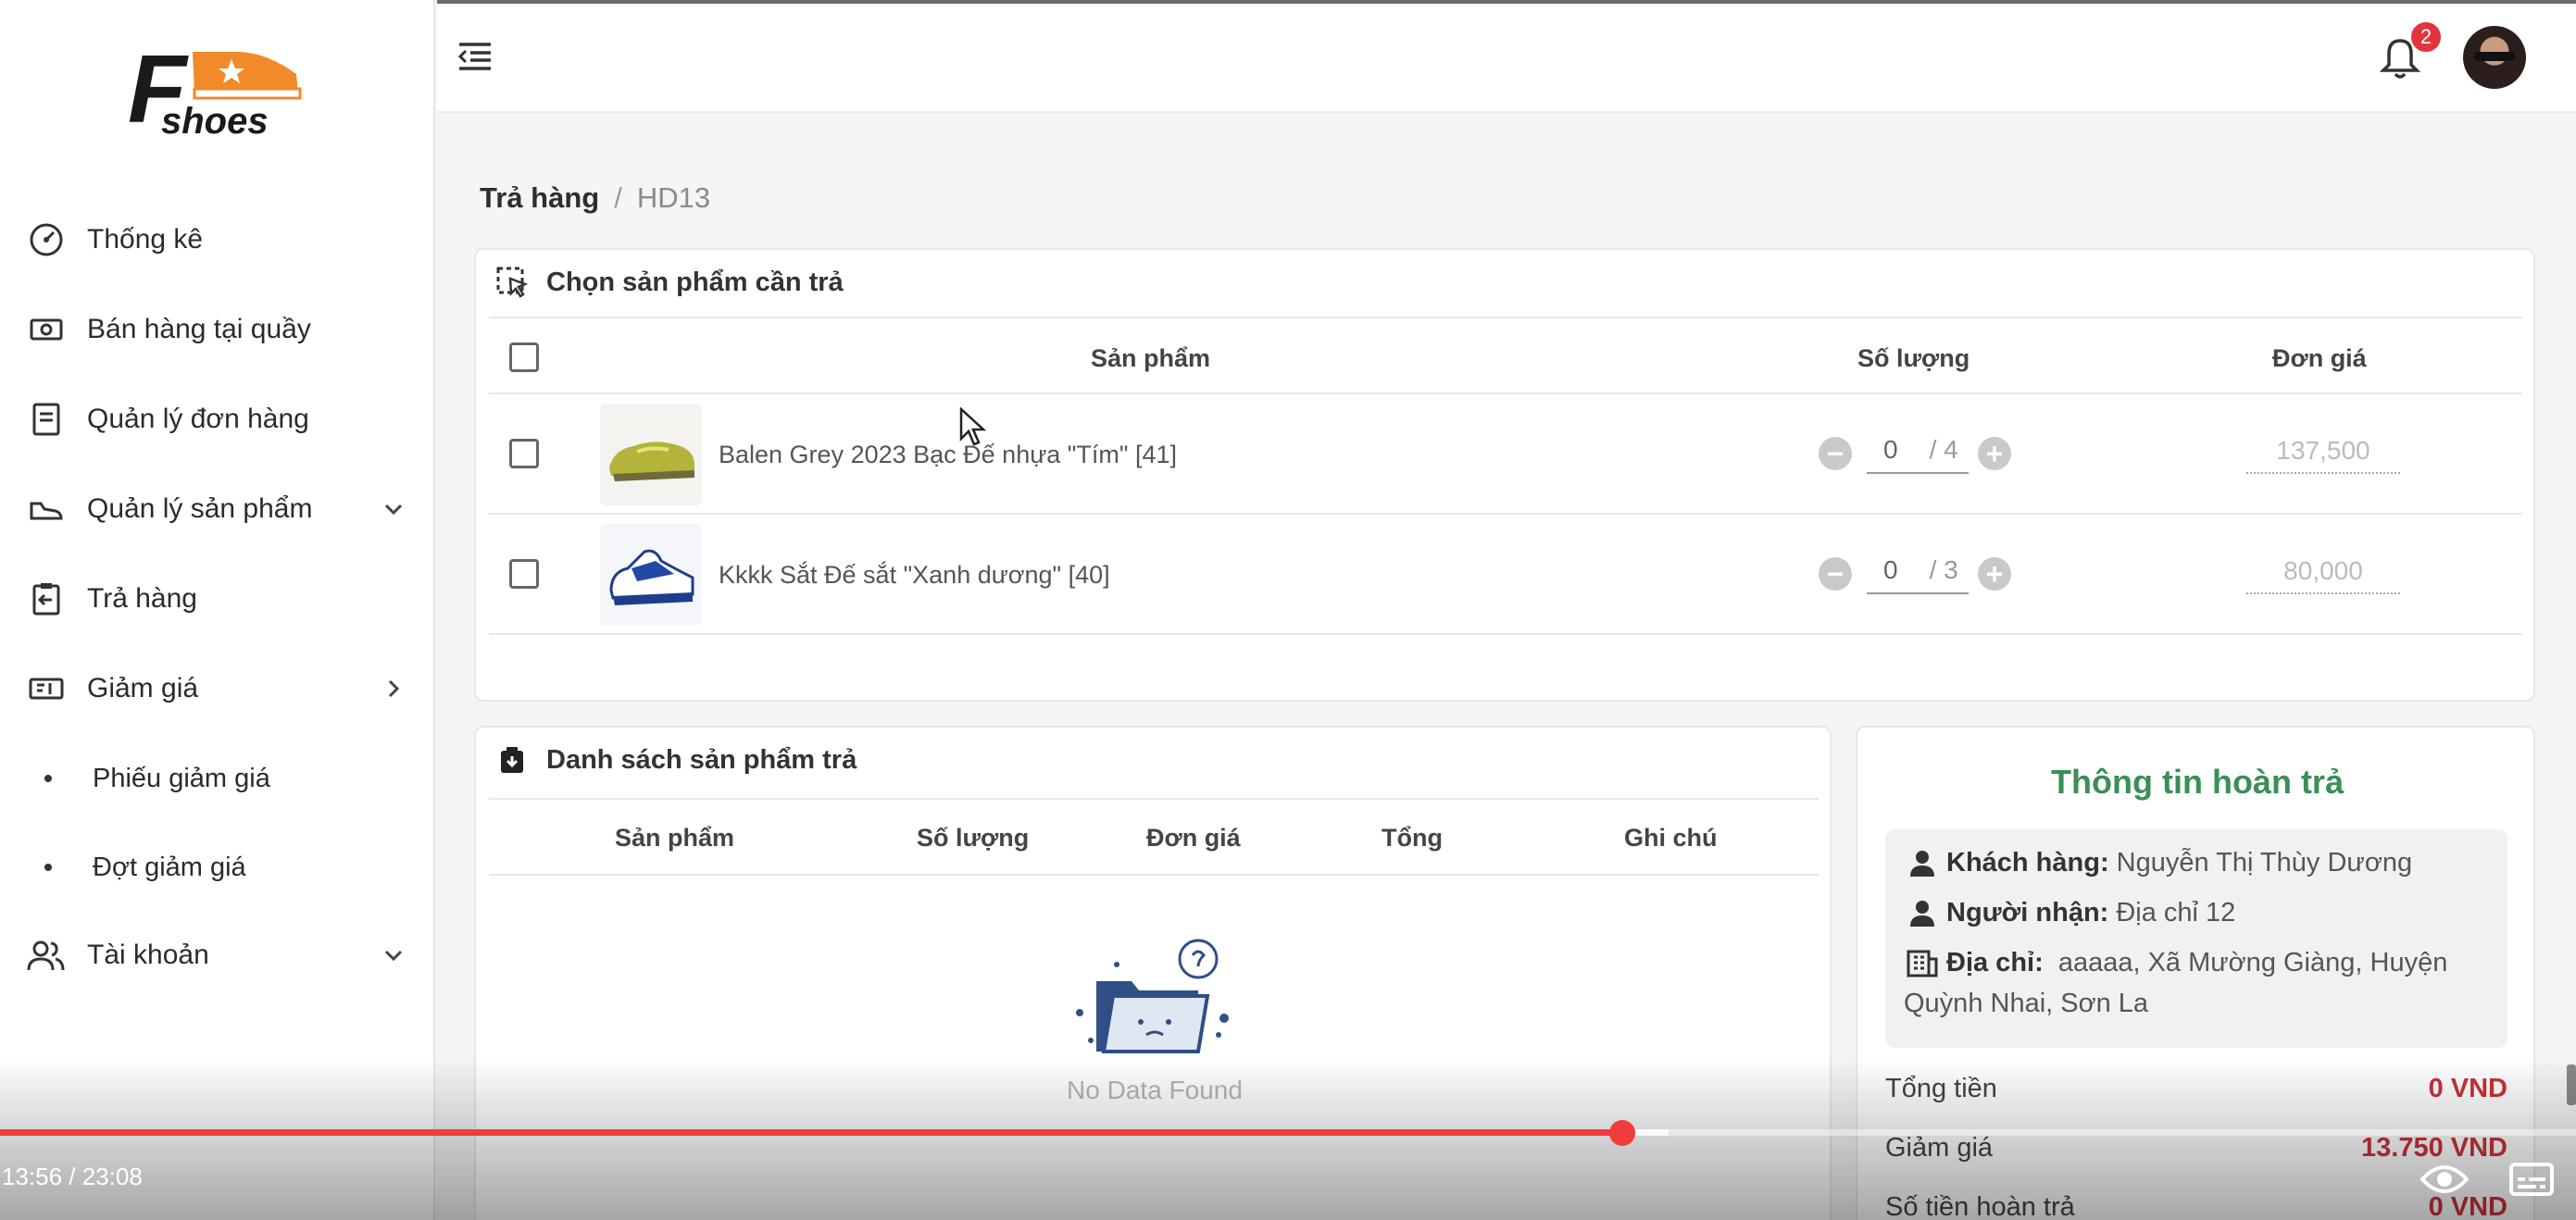 Image resolution: width=2576 pixels, height=1220 pixels. Describe the element at coordinates (46, 419) in the screenshot. I see `order-document-icon` at that location.